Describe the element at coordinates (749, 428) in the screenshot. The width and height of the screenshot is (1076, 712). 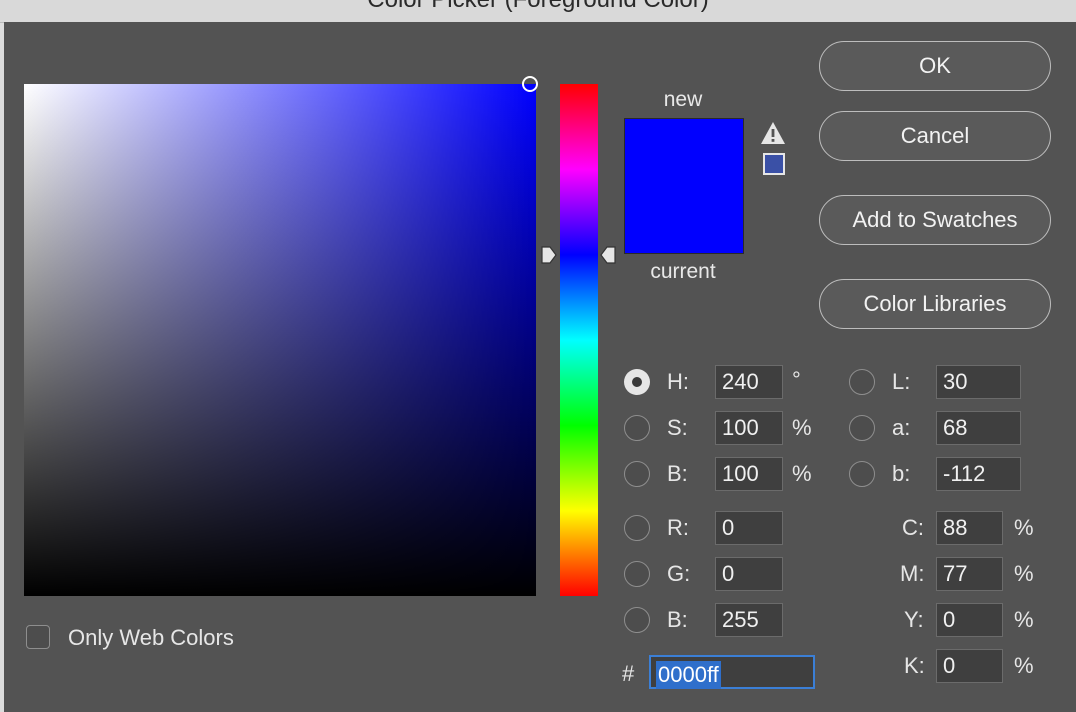
I see `saturation-input` at that location.